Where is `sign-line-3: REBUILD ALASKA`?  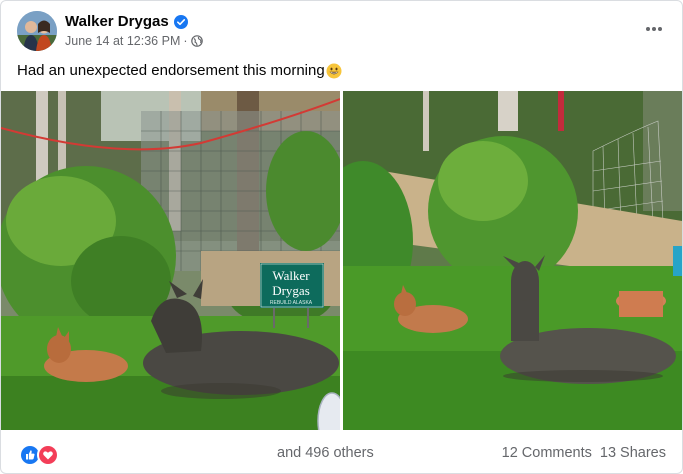 sign-line-3: REBUILD ALASKA is located at coordinates (291, 303).